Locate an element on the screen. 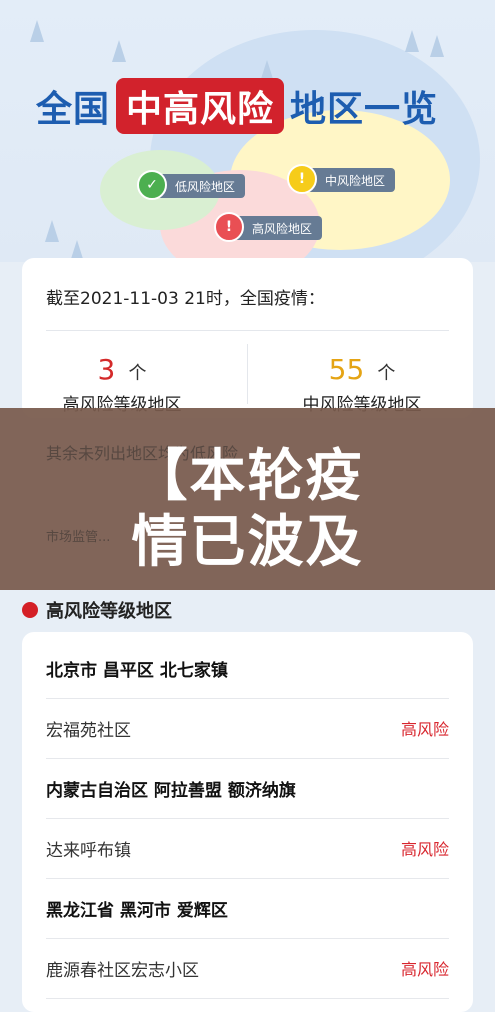  title-part-2: 中高风险 is located at coordinates (200, 106).